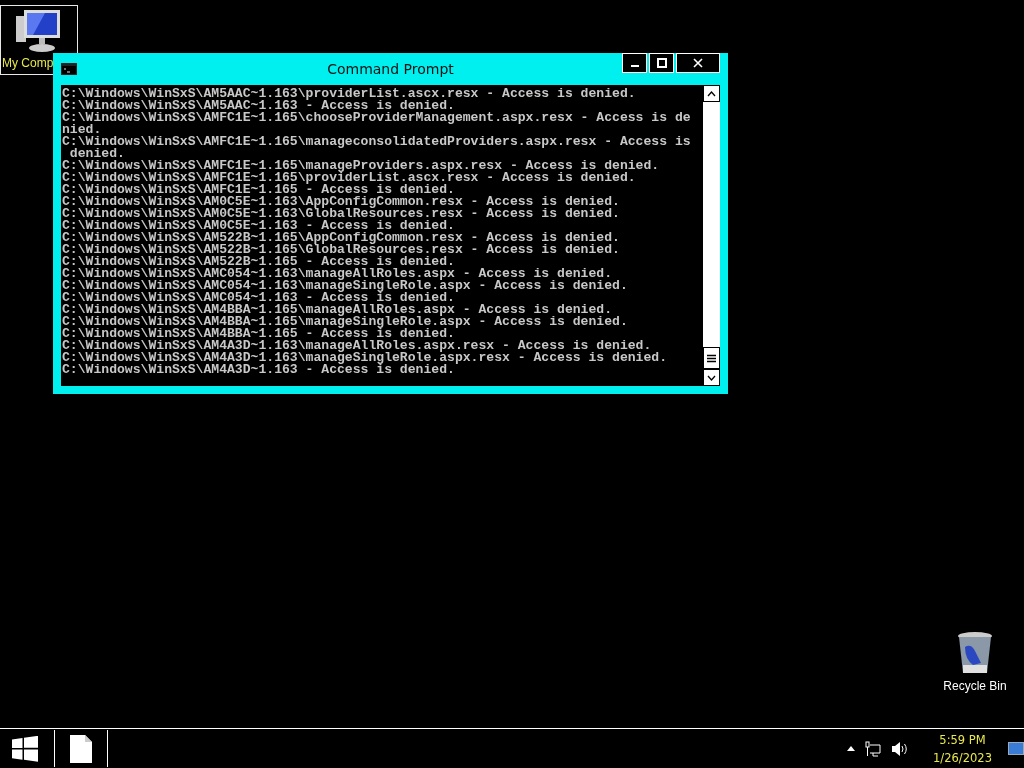 The image size is (1024, 768). What do you see at coordinates (634, 63) in the screenshot?
I see `minimize-button` at bounding box center [634, 63].